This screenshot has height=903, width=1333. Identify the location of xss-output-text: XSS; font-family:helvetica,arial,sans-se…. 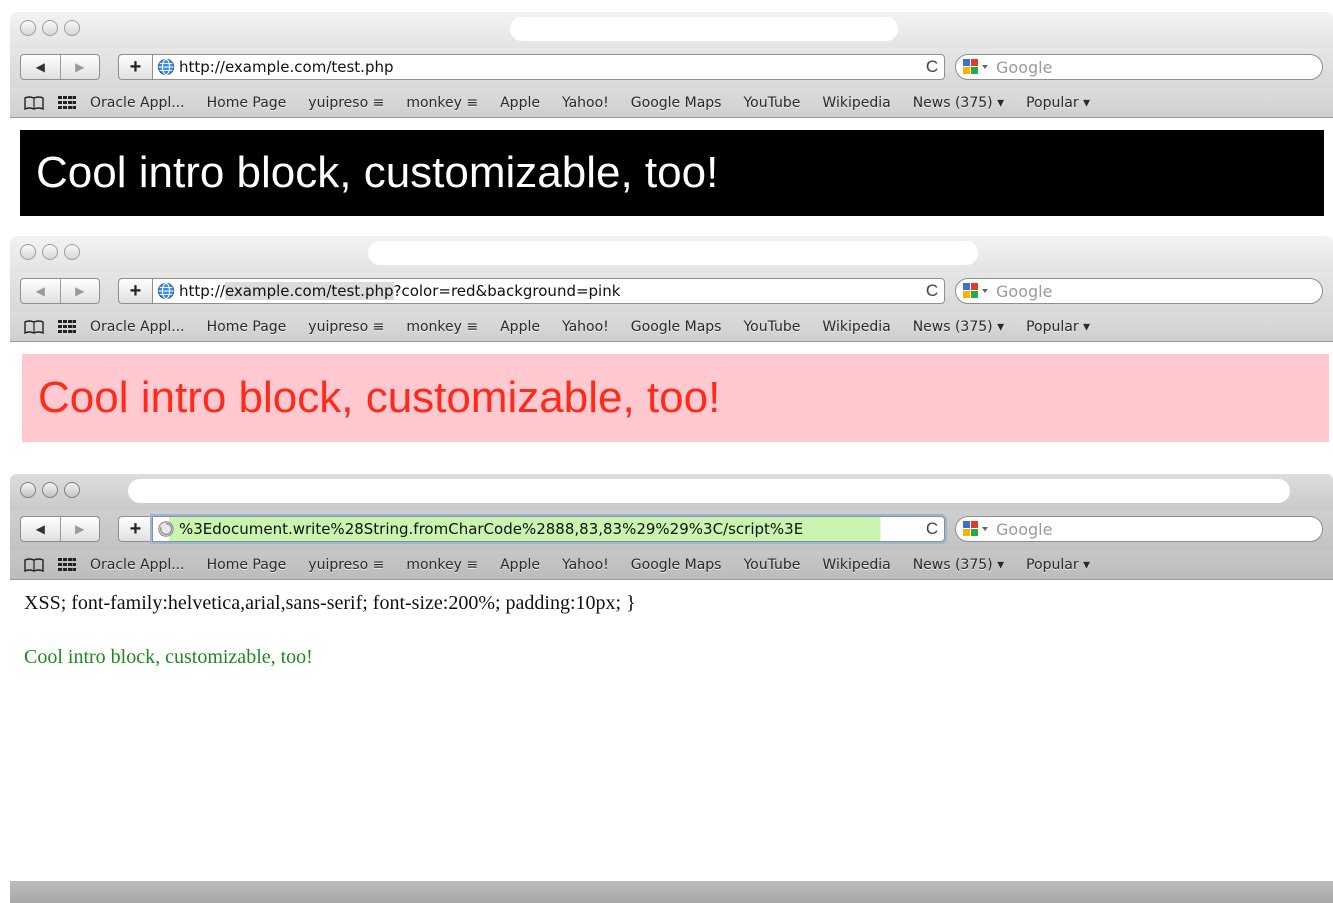
(330, 603).